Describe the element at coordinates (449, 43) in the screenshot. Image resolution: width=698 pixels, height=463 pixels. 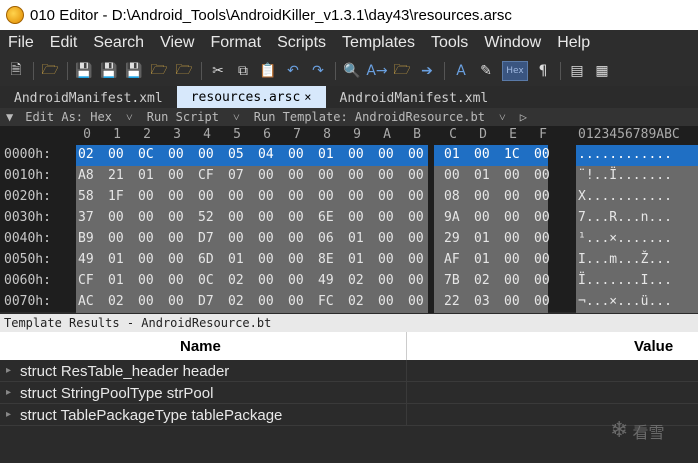
I see `menu-item-tools: Tools` at that location.